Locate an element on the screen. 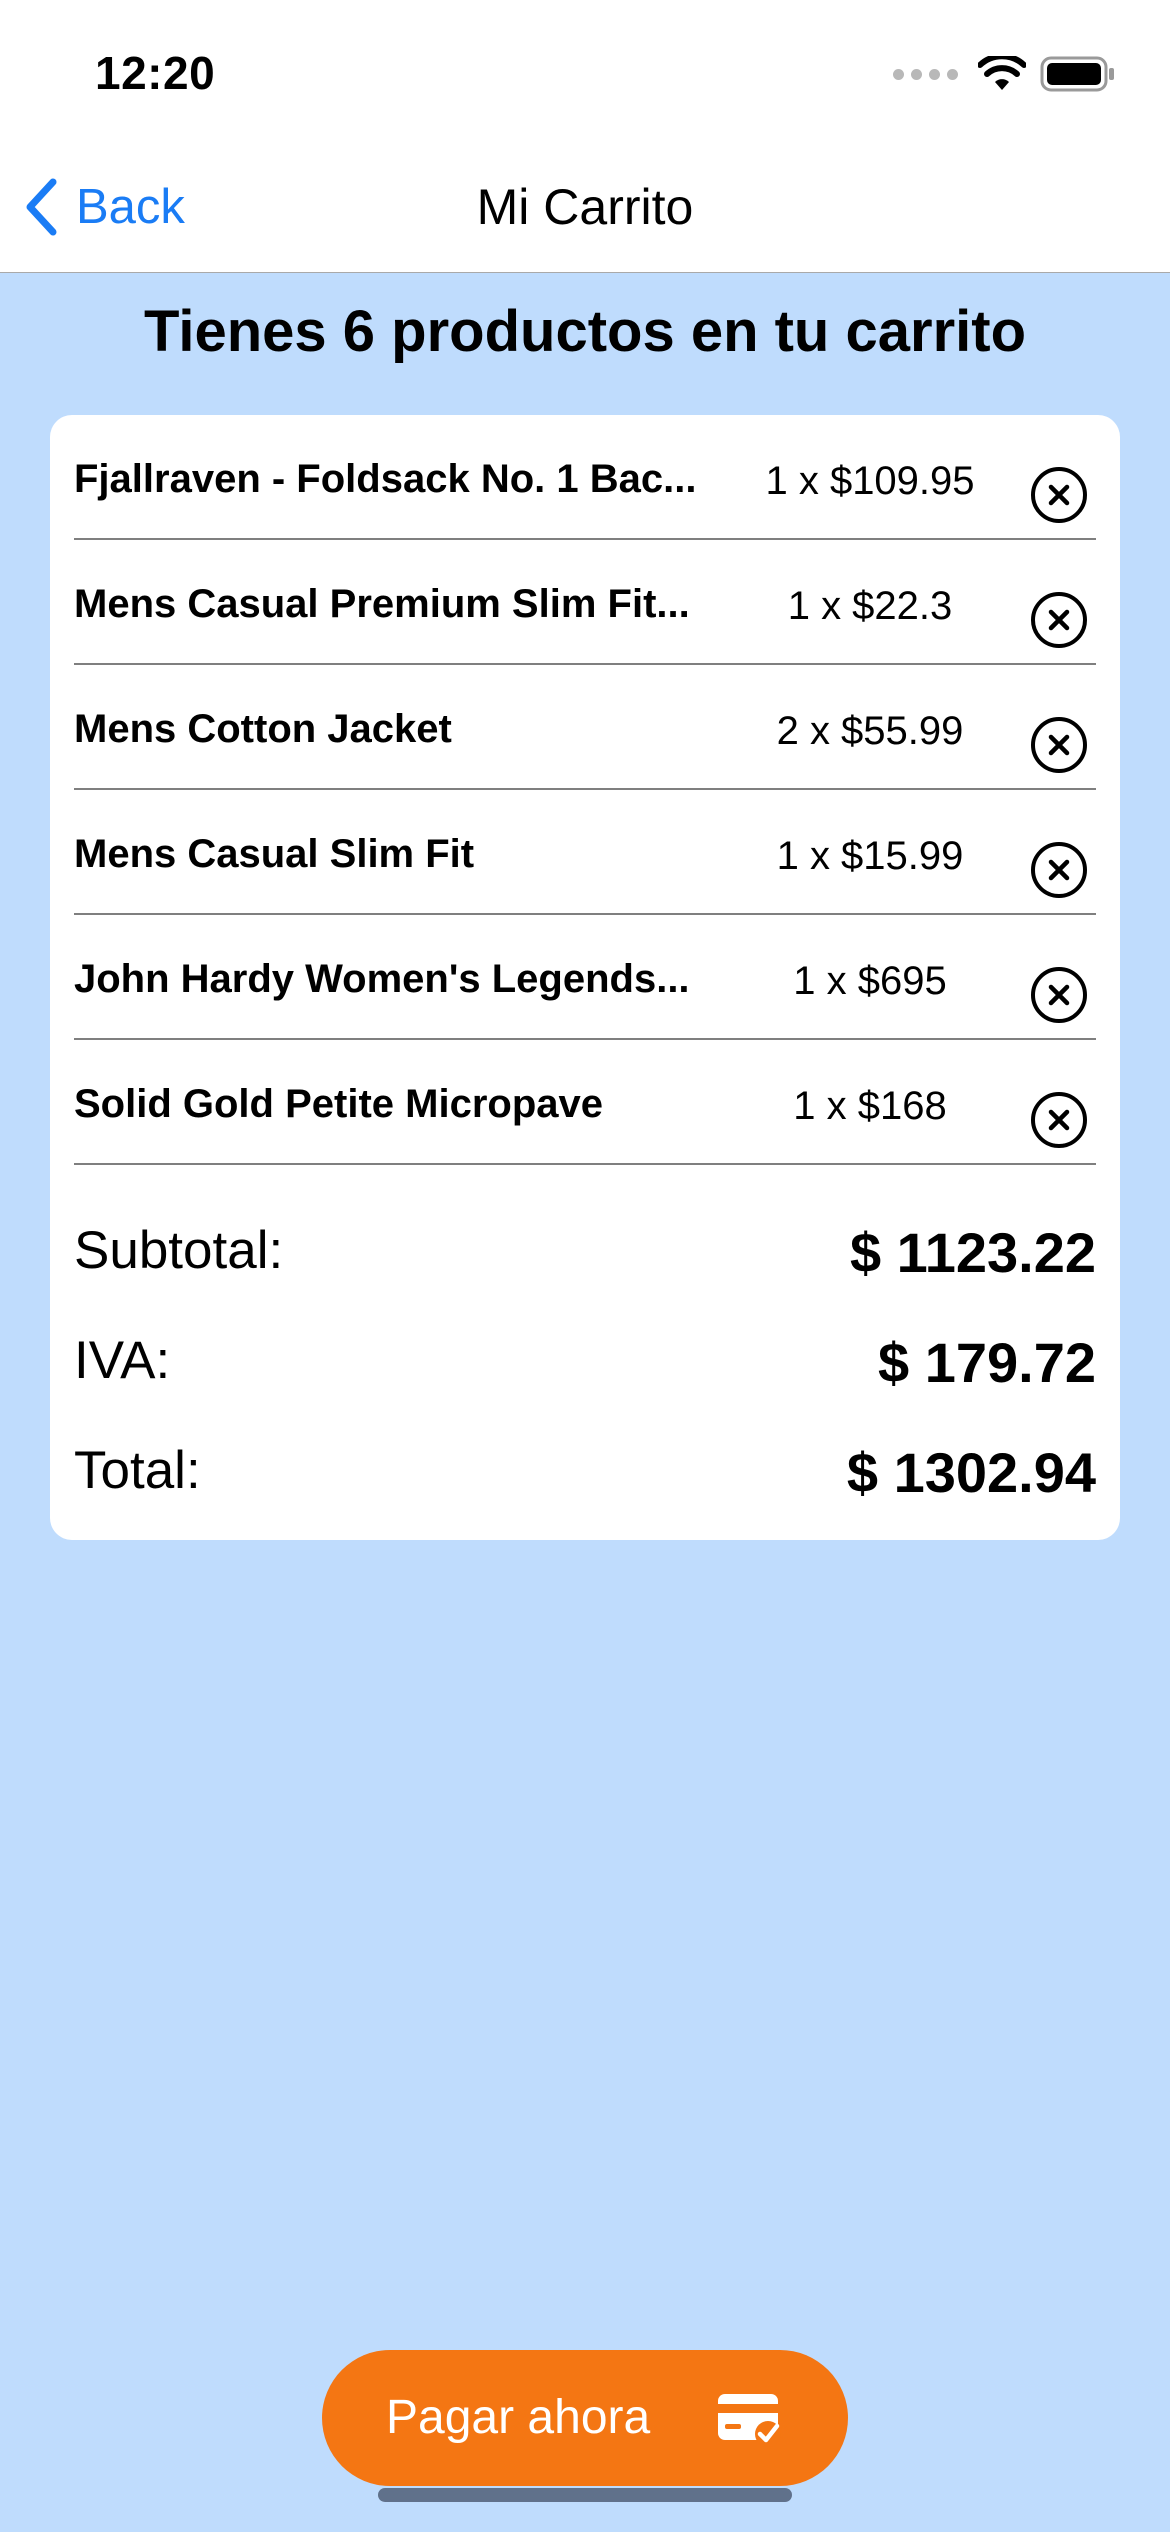 The image size is (1170, 2532). item-name: Mens Casual Slim Fit is located at coordinates (274, 854).